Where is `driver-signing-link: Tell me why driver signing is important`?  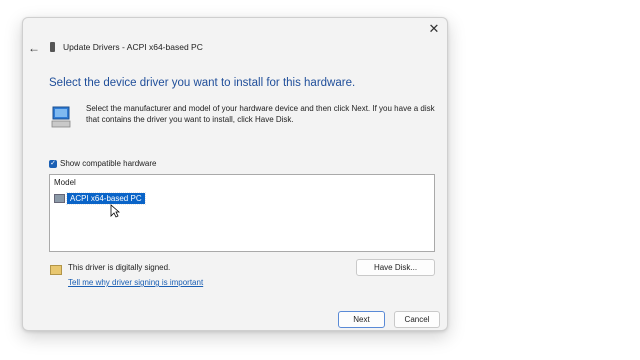 driver-signing-link: Tell me why driver signing is important is located at coordinates (135, 282).